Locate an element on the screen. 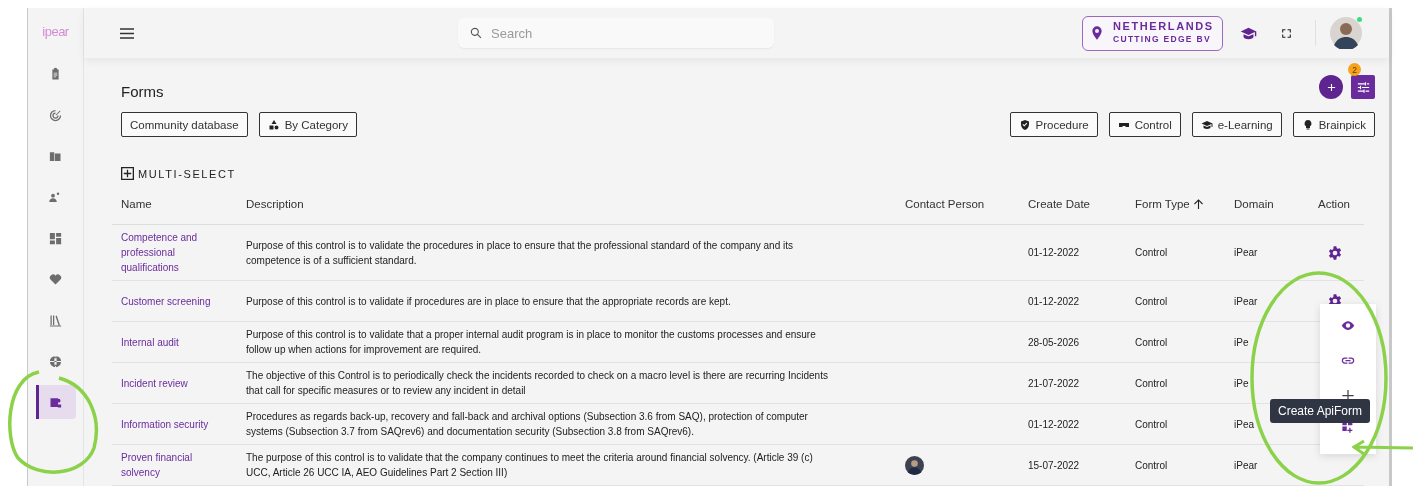 This screenshot has width=1421, height=486. column-header: Contact Person is located at coordinates (945, 204).